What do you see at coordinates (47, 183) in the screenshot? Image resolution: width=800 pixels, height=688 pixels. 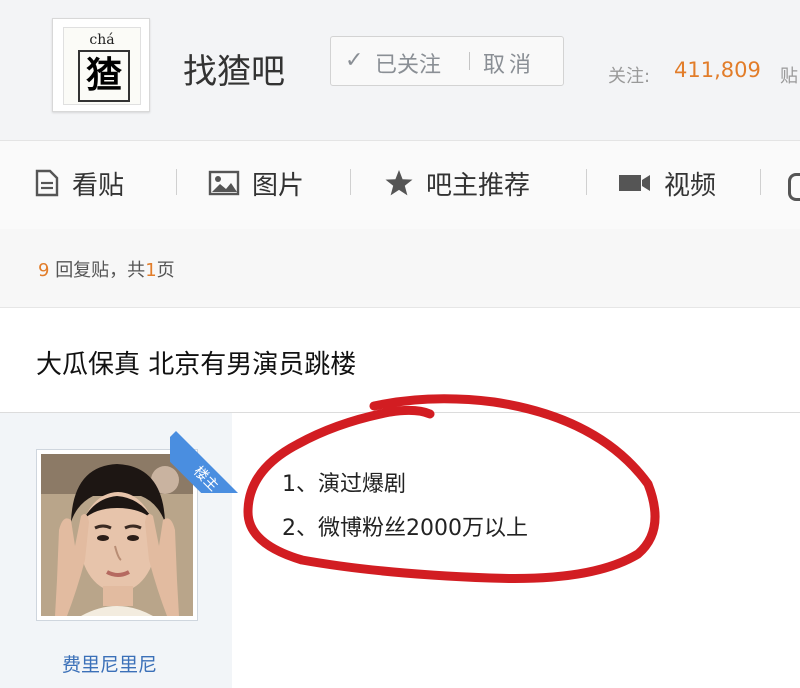 I see `document-icon` at bounding box center [47, 183].